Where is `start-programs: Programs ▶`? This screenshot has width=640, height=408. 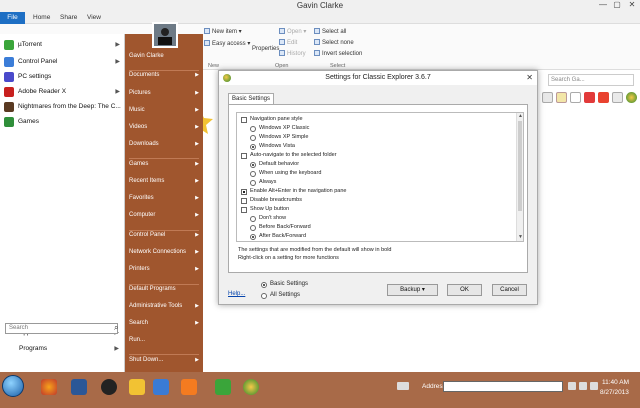 start-programs: Programs ▶ is located at coordinates (69, 348).